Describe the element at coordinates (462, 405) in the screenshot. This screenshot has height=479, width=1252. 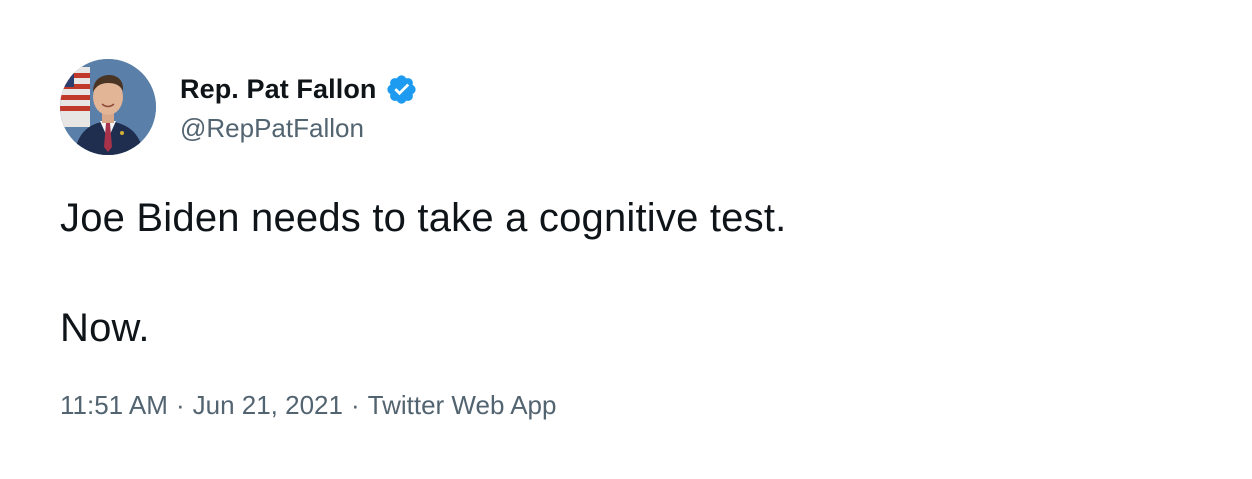
I see `tweet-source: Twitter Web App` at that location.